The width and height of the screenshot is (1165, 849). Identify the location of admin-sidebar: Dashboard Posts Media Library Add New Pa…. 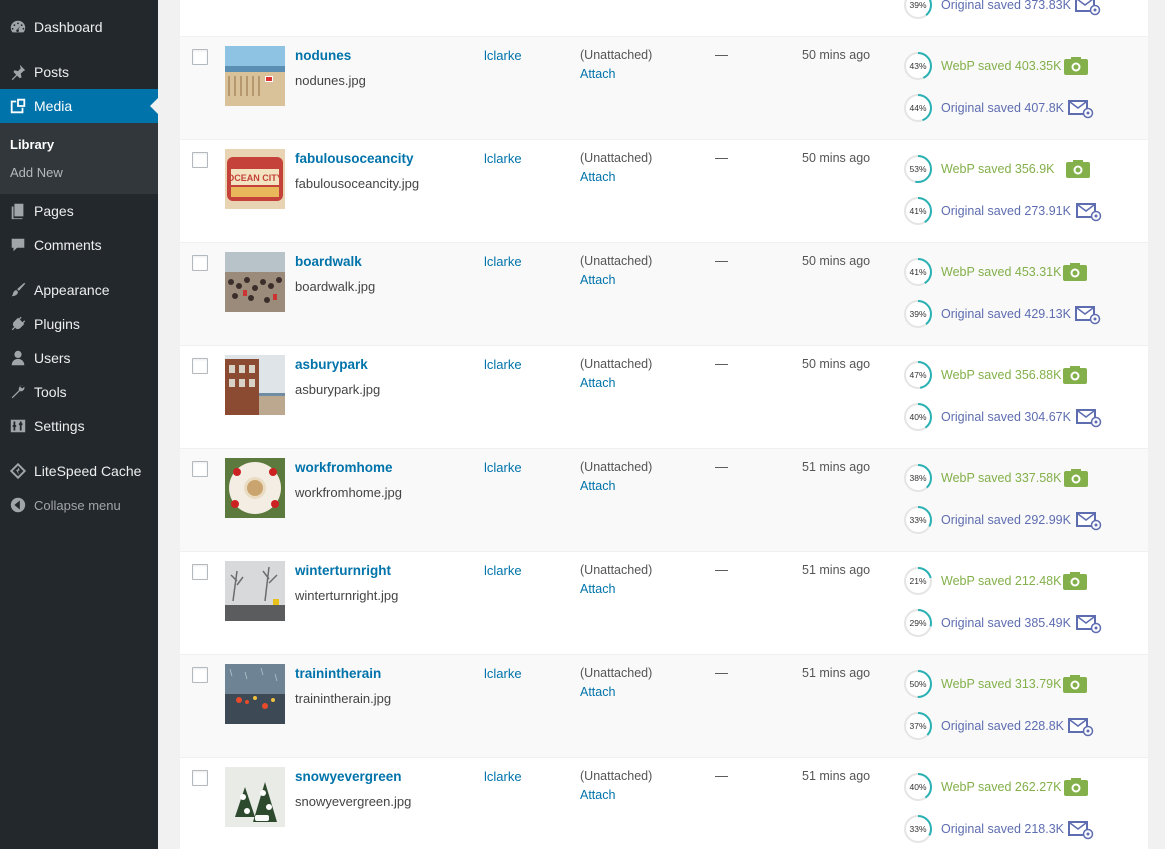
(79, 424).